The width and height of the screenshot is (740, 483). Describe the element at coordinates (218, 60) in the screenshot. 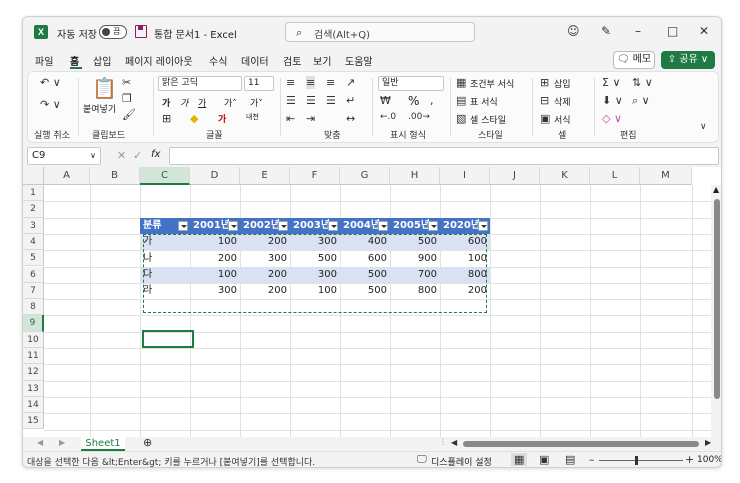

I see `tab-formulas: 수식` at that location.